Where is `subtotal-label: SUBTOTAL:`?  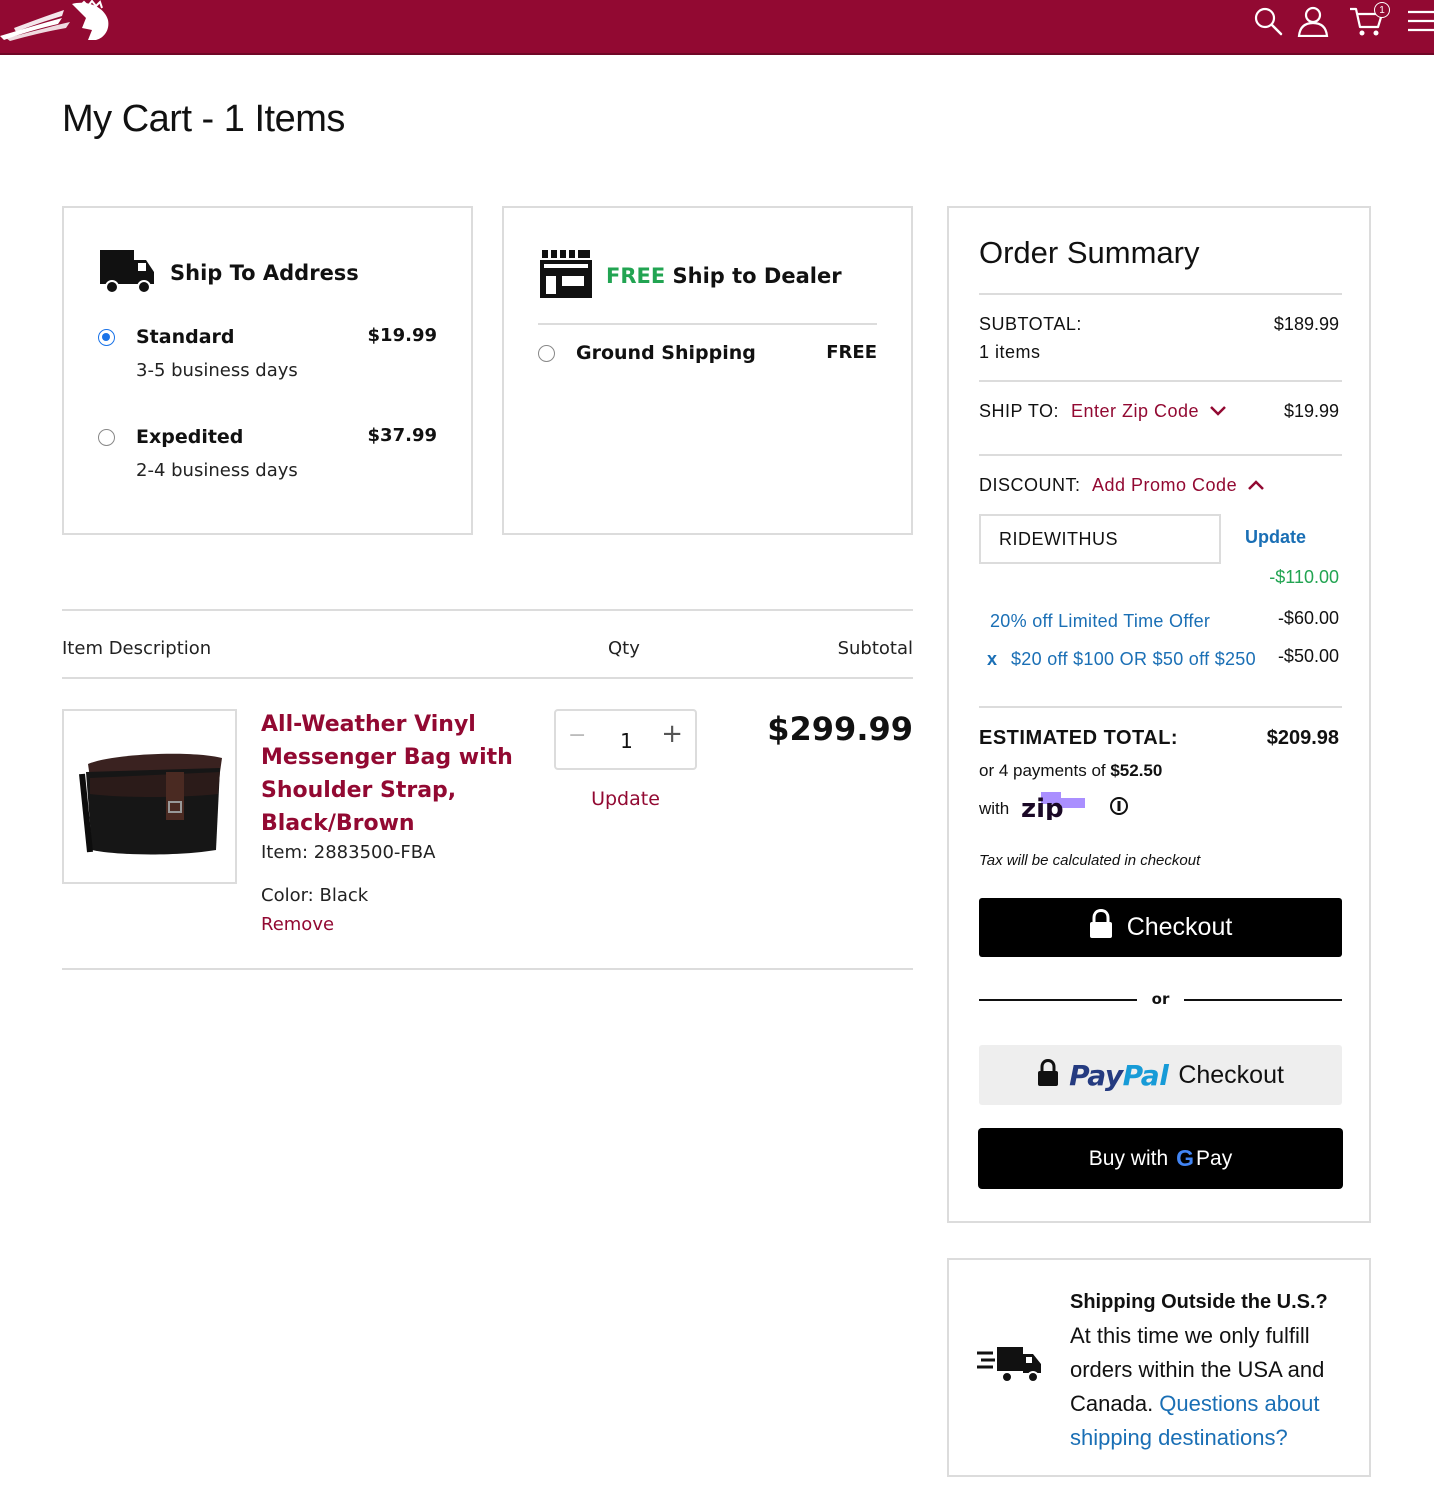 subtotal-label: SUBTOTAL: is located at coordinates (1030, 324).